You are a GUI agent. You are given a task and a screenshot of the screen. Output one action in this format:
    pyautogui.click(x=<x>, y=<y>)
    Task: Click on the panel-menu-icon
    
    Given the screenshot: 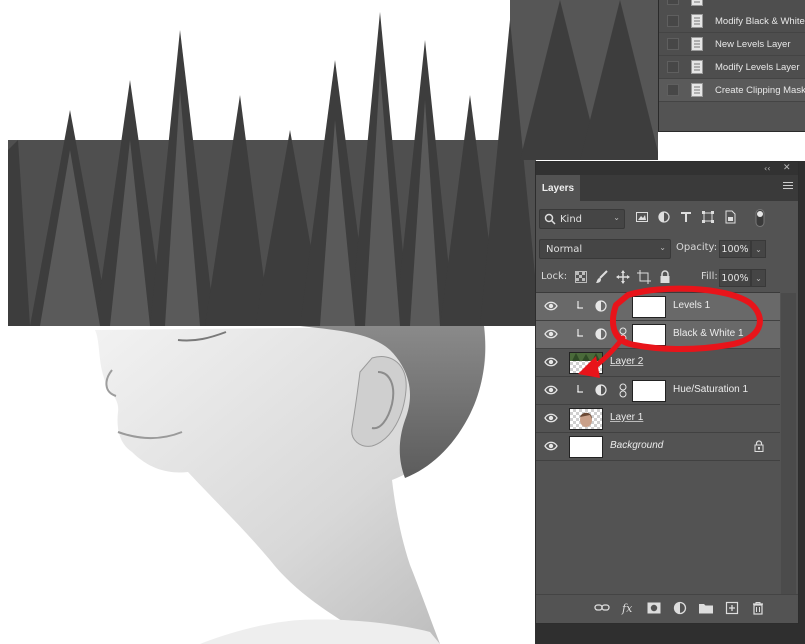 What is the action you would take?
    pyautogui.click(x=788, y=186)
    